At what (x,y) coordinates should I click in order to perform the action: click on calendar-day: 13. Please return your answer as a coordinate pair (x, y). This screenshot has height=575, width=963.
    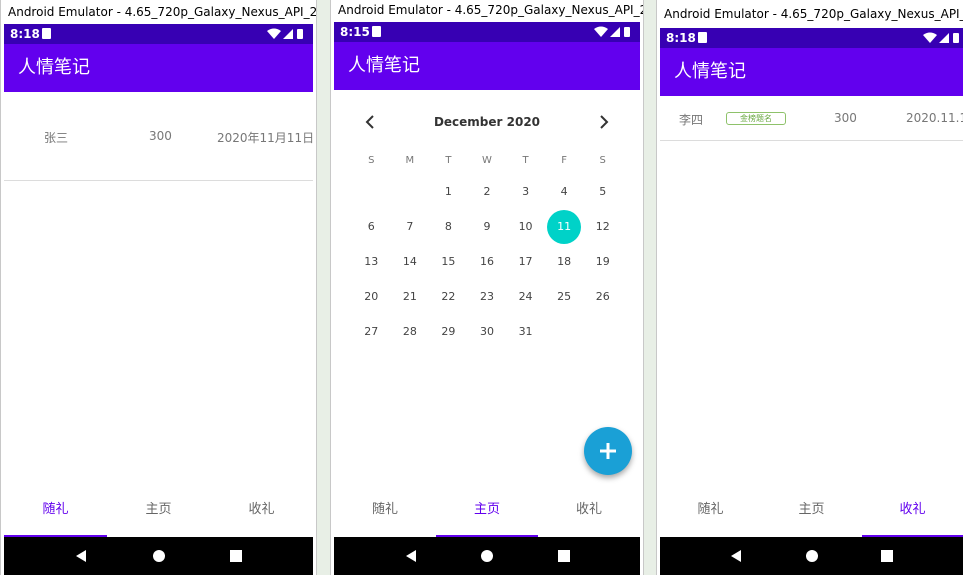
    Looking at the image, I should click on (371, 261).